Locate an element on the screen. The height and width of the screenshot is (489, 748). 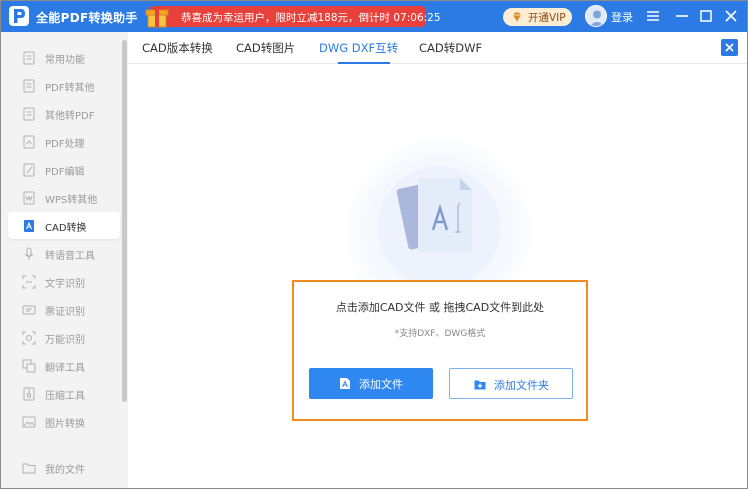
sidebar-item-compress: 压缩工具 is located at coordinates (64, 393).